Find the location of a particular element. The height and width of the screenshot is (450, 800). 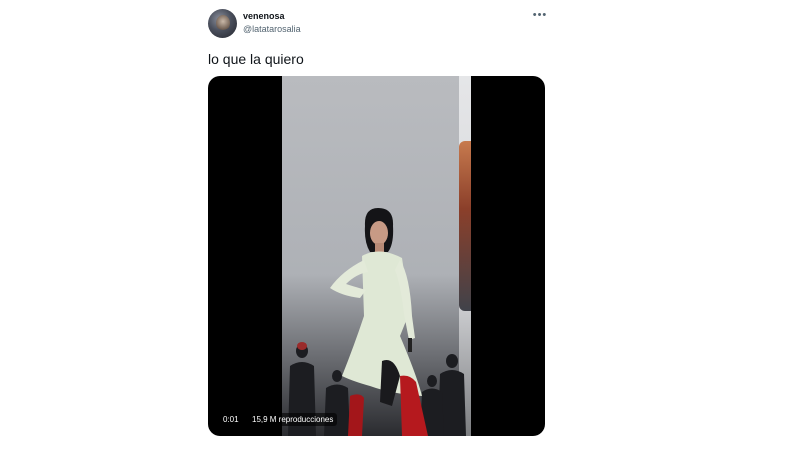

display-name: venenosa is located at coordinates (264, 16).